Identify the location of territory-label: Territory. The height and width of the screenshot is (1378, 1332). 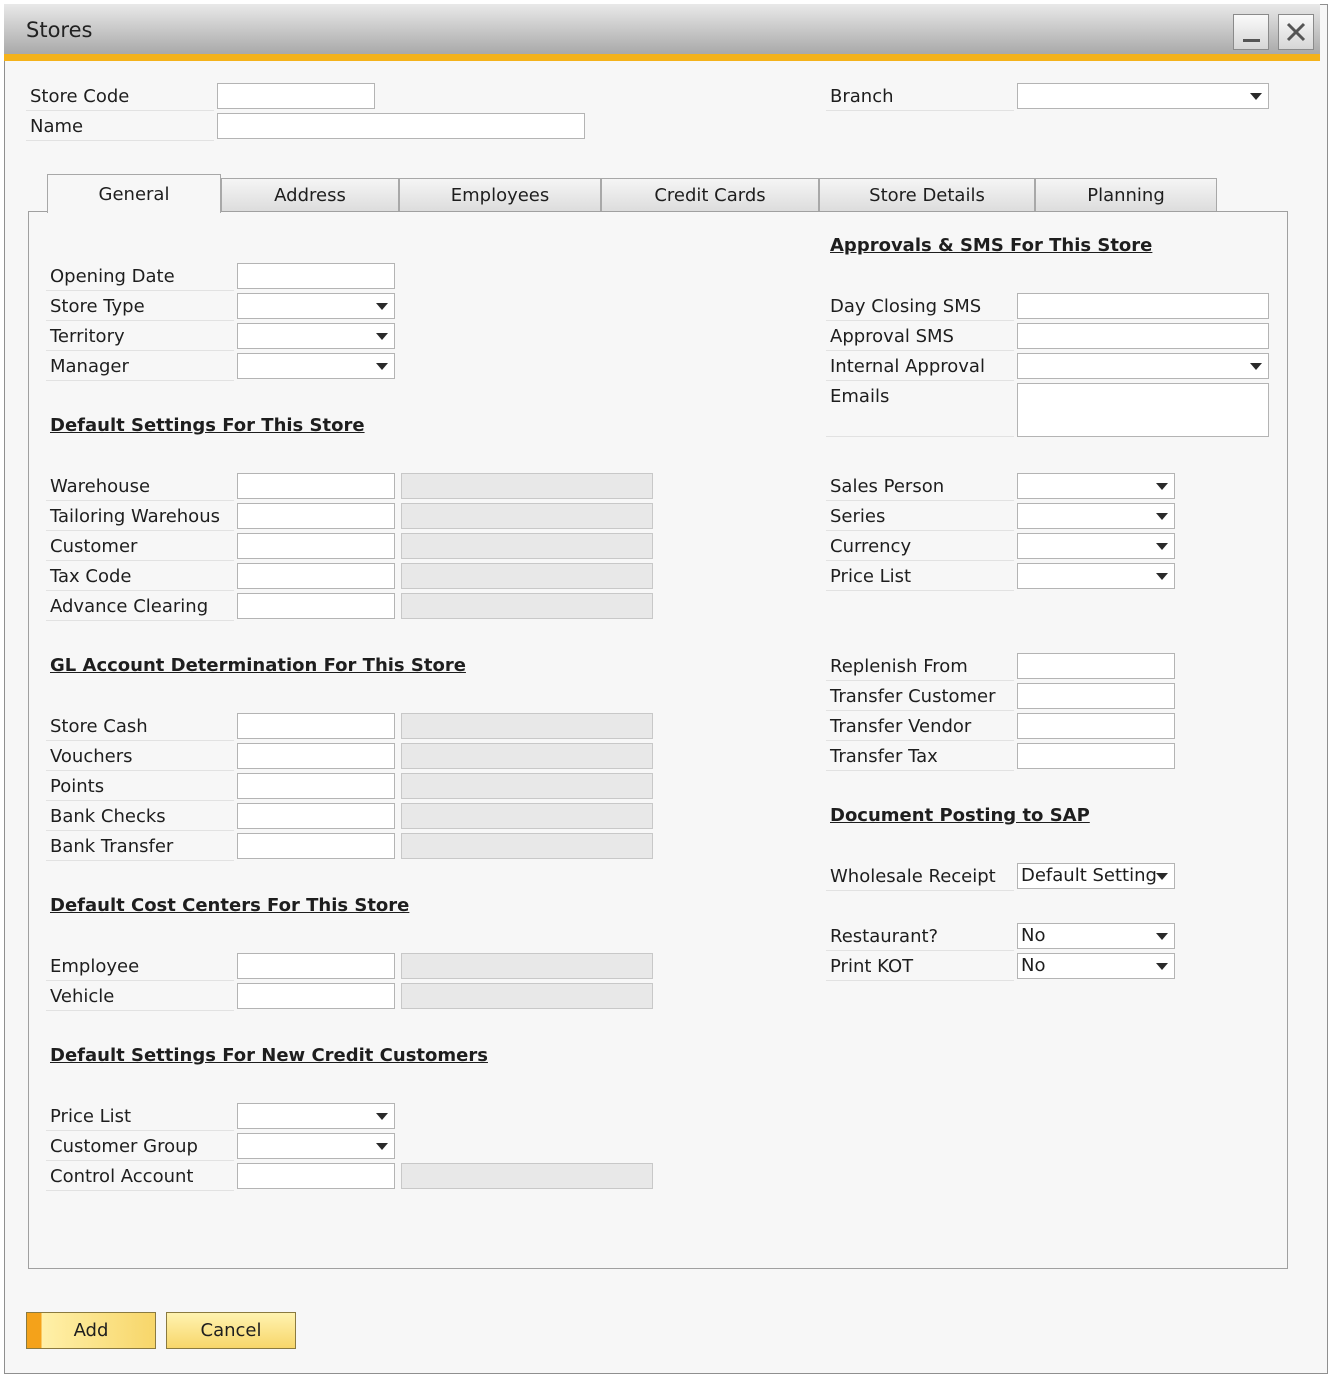
(140, 337).